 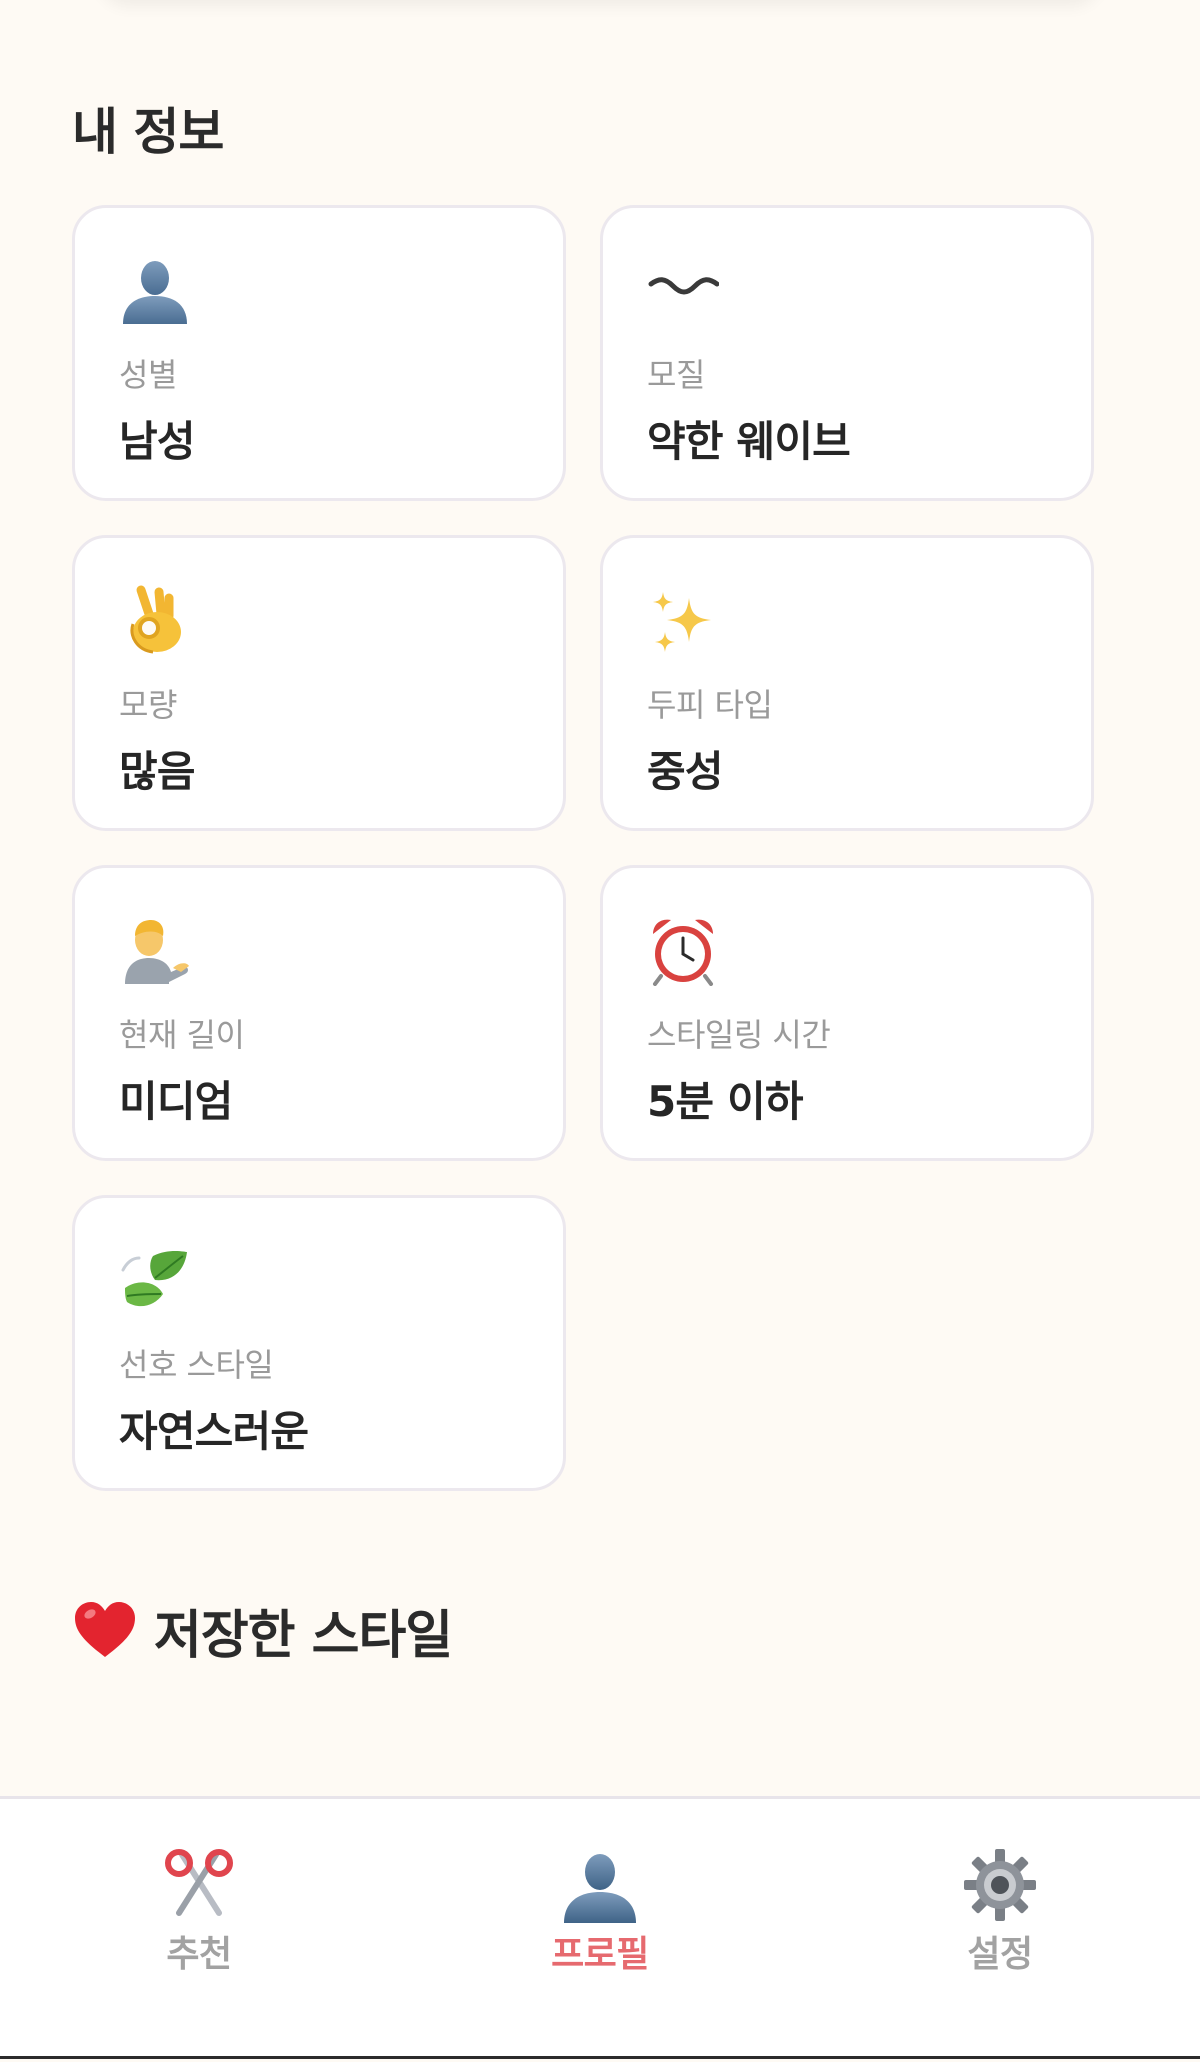 I want to click on bottom-navigation: 추천 프로필 설정, so click(x=600, y=1927).